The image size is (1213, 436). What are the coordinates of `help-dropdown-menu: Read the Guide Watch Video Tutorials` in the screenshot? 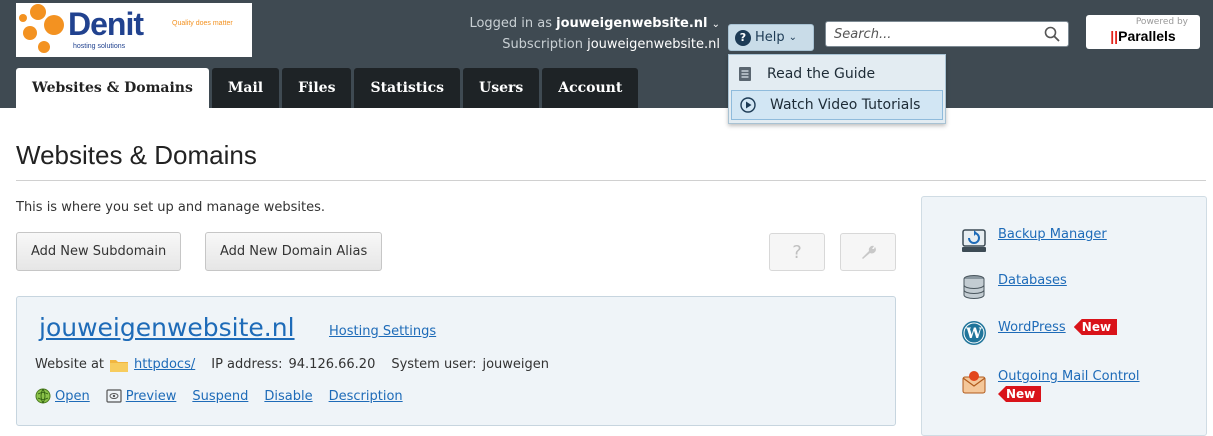 It's located at (837, 89).